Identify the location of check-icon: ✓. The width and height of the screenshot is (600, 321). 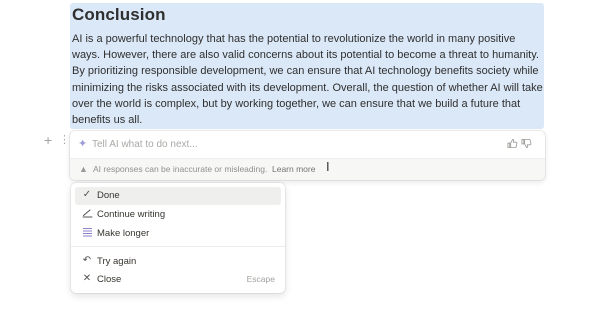
(87, 194).